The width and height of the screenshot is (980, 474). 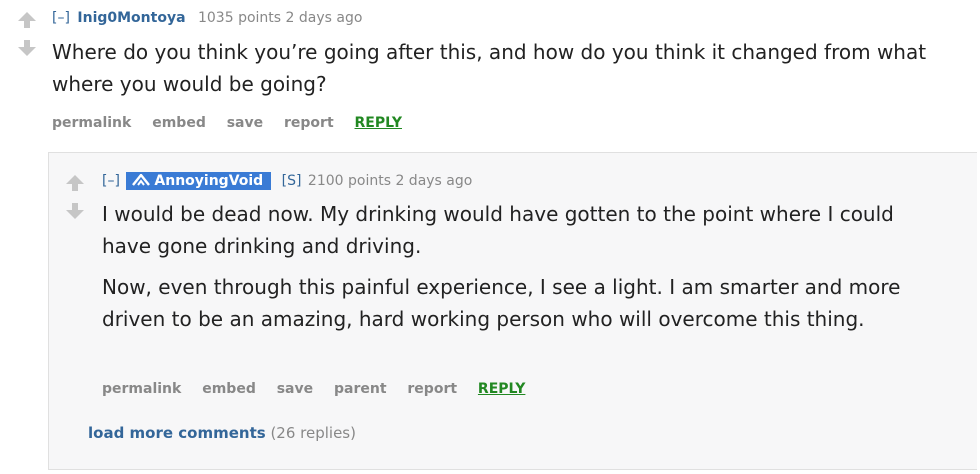 I want to click on parent-button: parent, so click(x=360, y=389).